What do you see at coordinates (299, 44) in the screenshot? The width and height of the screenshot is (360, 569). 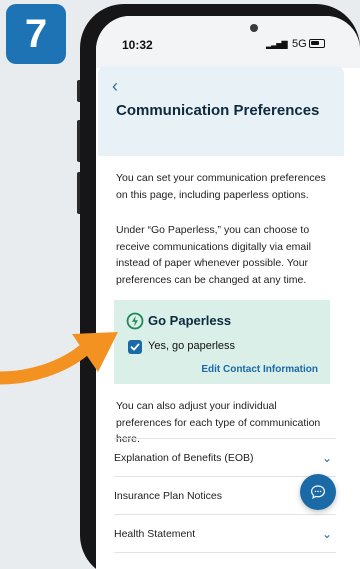 I see `network-label: 5G` at bounding box center [299, 44].